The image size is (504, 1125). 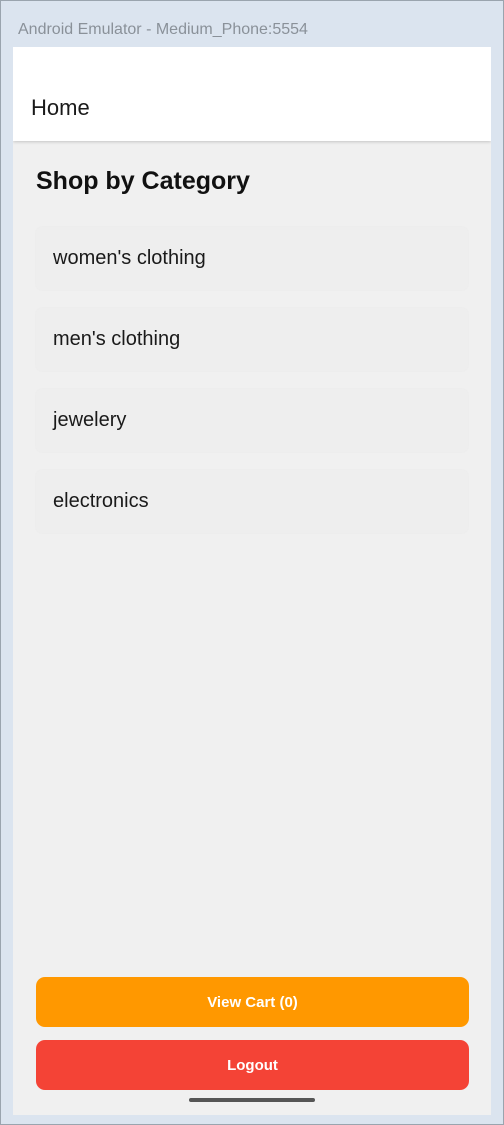 What do you see at coordinates (129, 258) in the screenshot?
I see `category-label: women's clothing` at bounding box center [129, 258].